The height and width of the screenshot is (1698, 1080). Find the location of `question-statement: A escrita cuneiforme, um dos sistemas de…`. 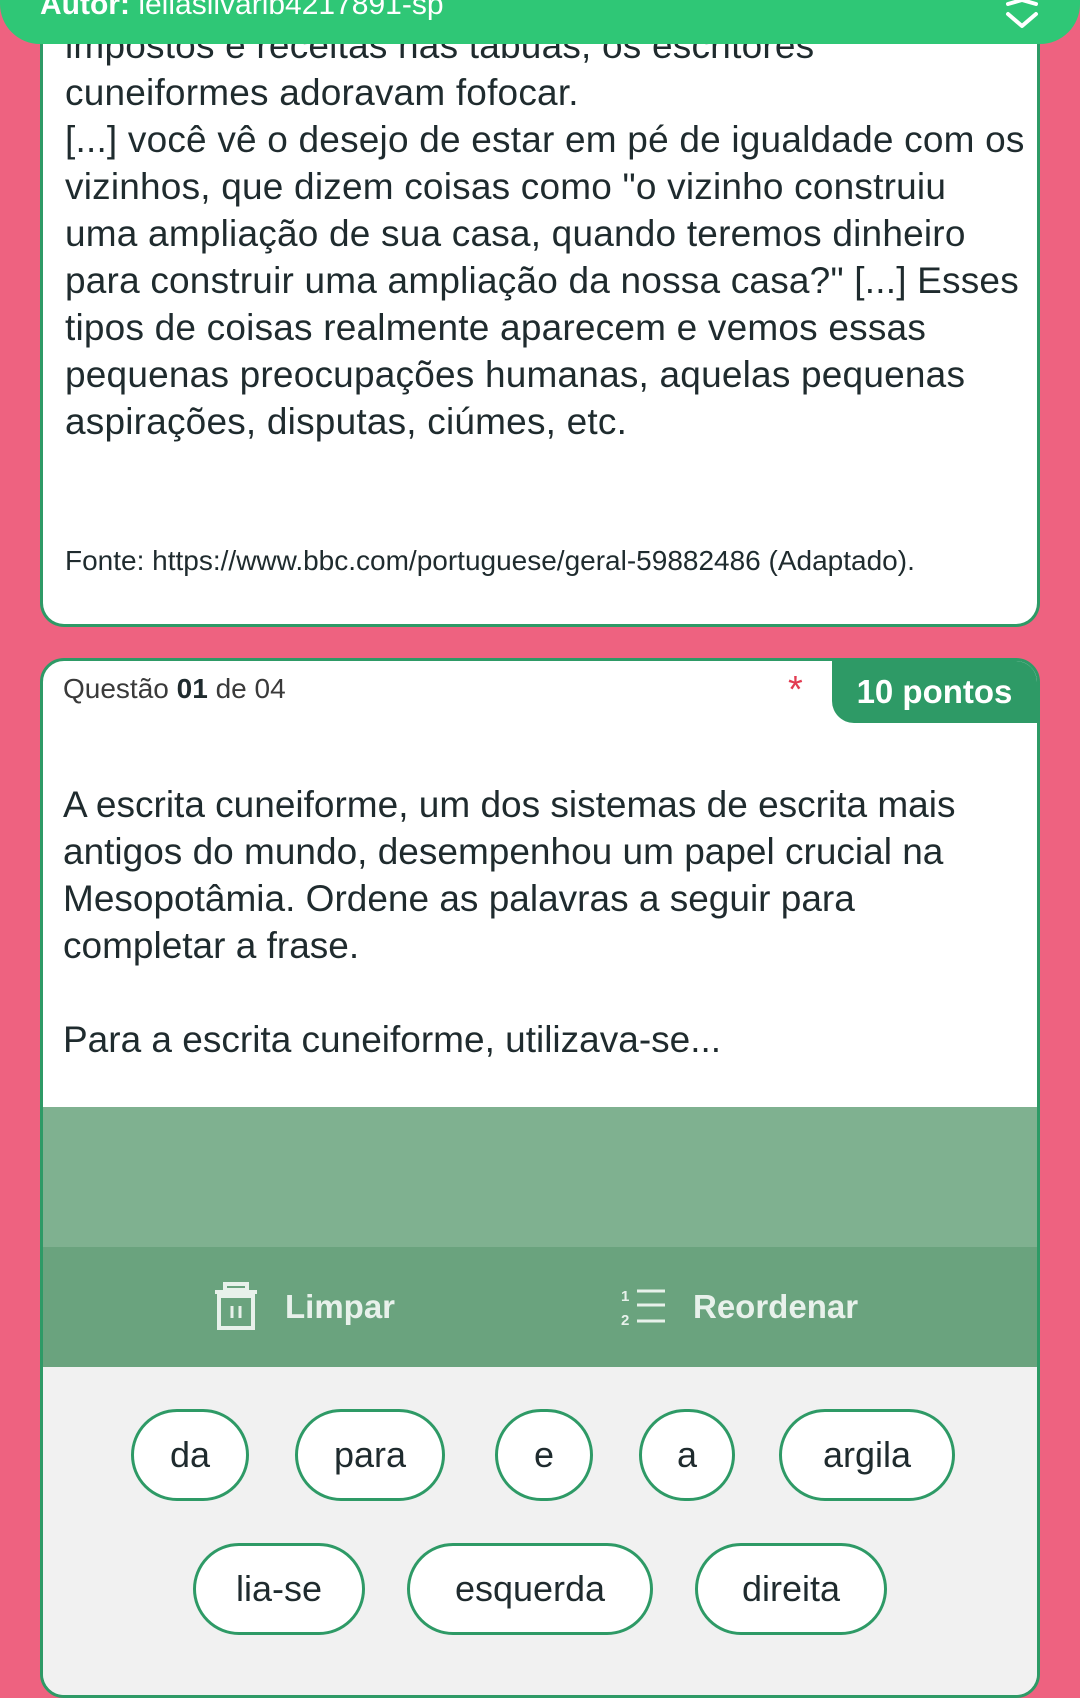

question-statement: A escrita cuneiforme, um dos sistemas de… is located at coordinates (509, 875).